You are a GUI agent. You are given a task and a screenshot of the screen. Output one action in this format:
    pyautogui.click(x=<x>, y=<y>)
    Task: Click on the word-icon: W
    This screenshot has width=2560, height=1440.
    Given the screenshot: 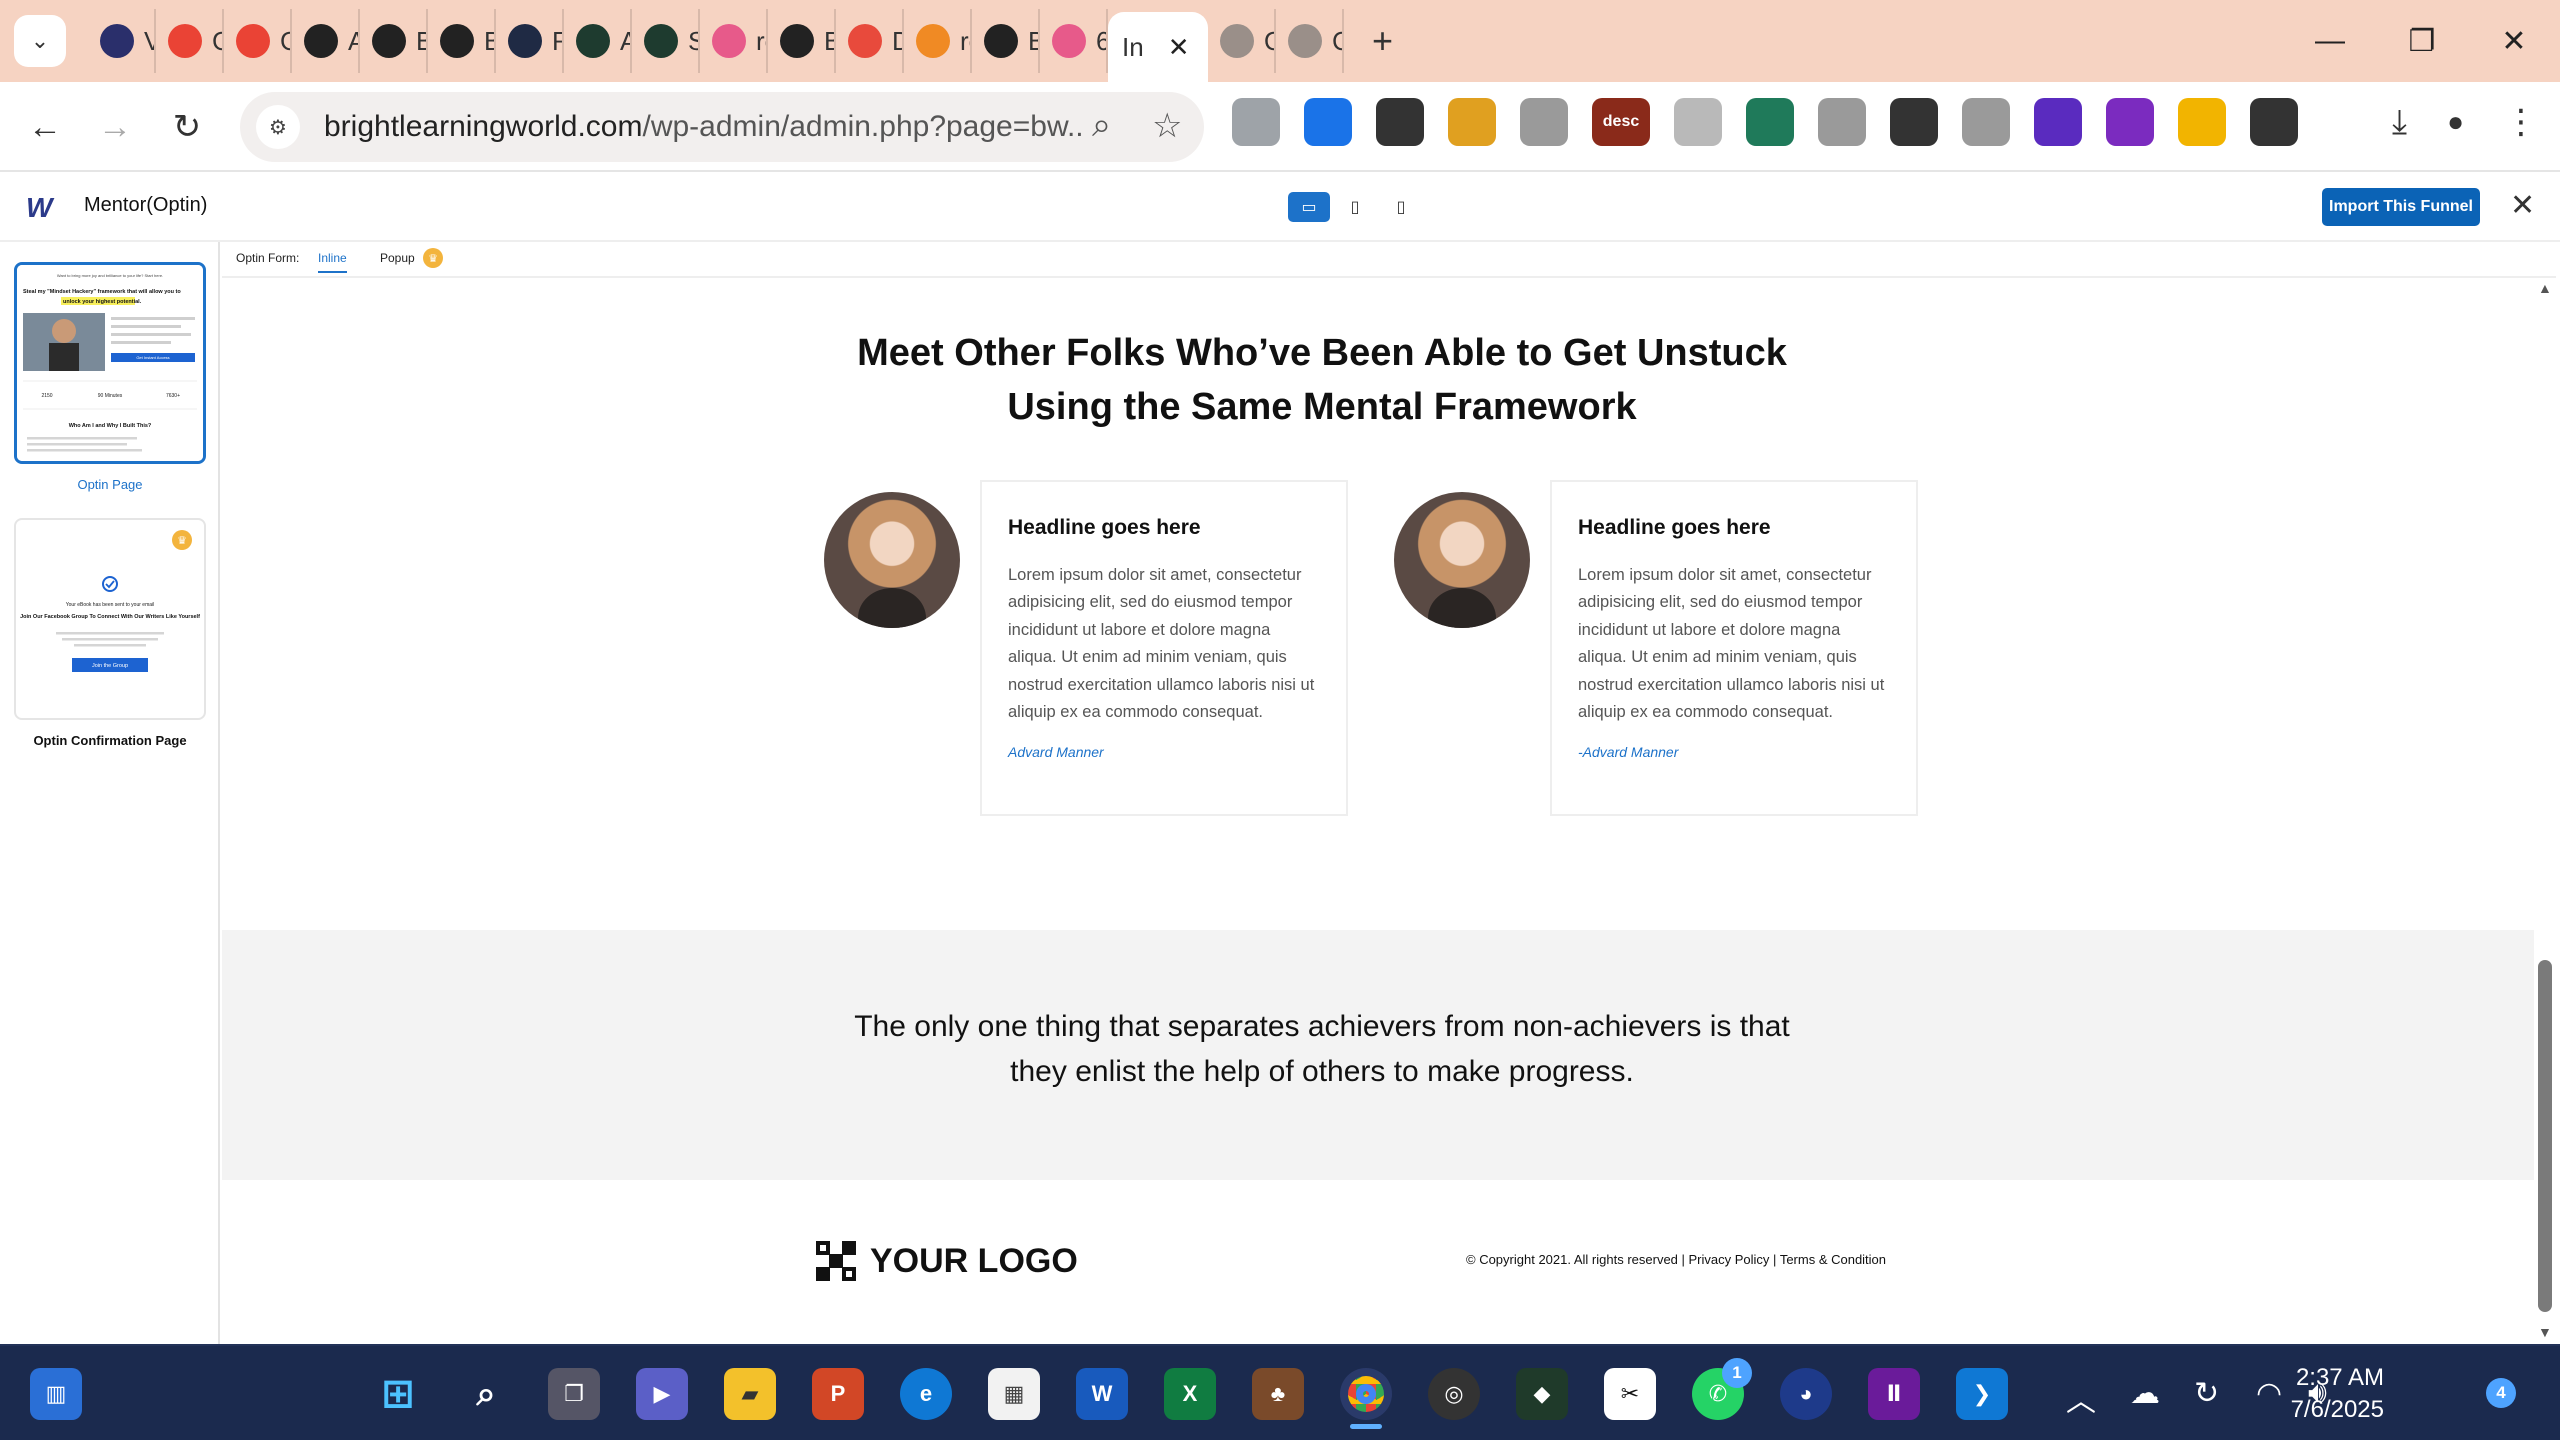 What is the action you would take?
    pyautogui.click(x=1102, y=1394)
    